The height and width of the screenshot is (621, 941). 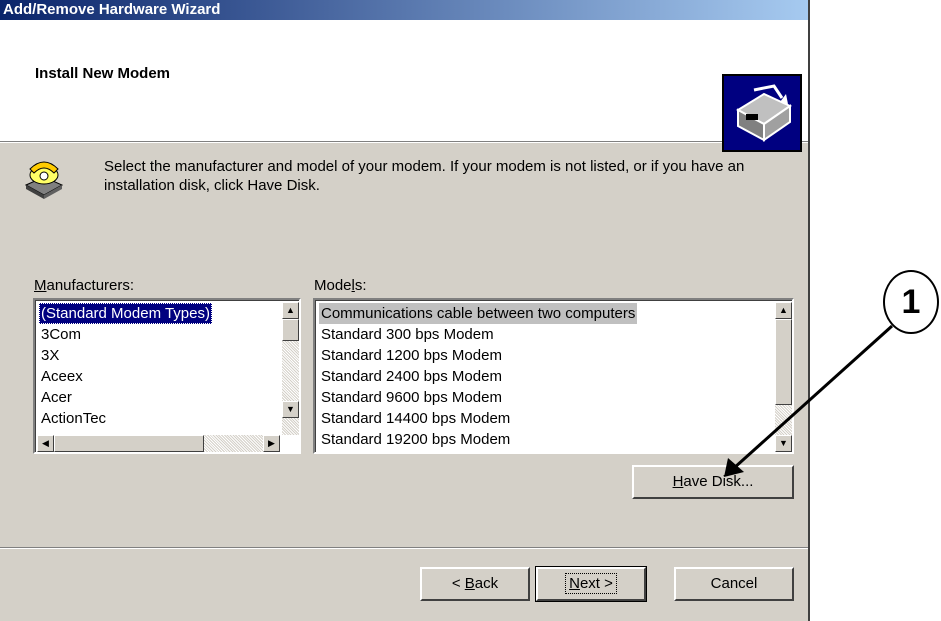 I want to click on manufacturers-label-accel: M, so click(x=40, y=285).